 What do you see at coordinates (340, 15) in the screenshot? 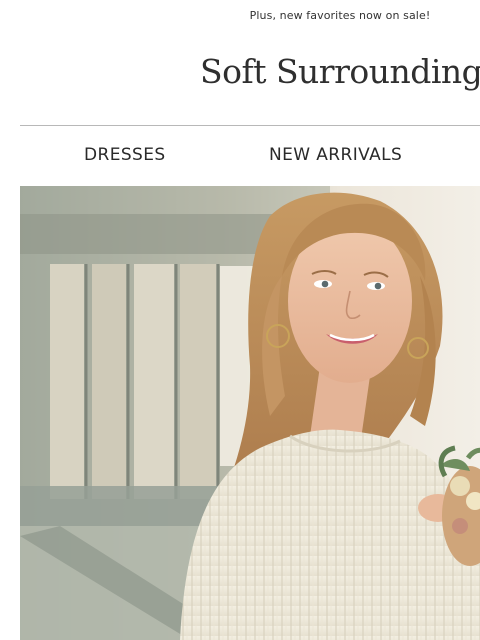
I see `promo-text: Plus, new favorites now on sale!` at bounding box center [340, 15].